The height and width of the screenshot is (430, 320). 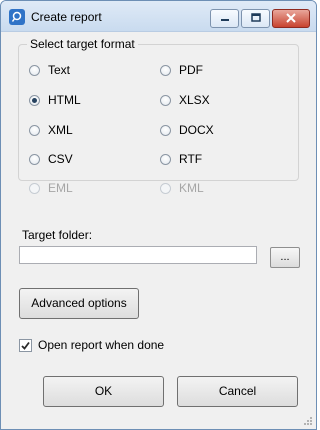 What do you see at coordinates (60, 188) in the screenshot?
I see `radio-label: EML` at bounding box center [60, 188].